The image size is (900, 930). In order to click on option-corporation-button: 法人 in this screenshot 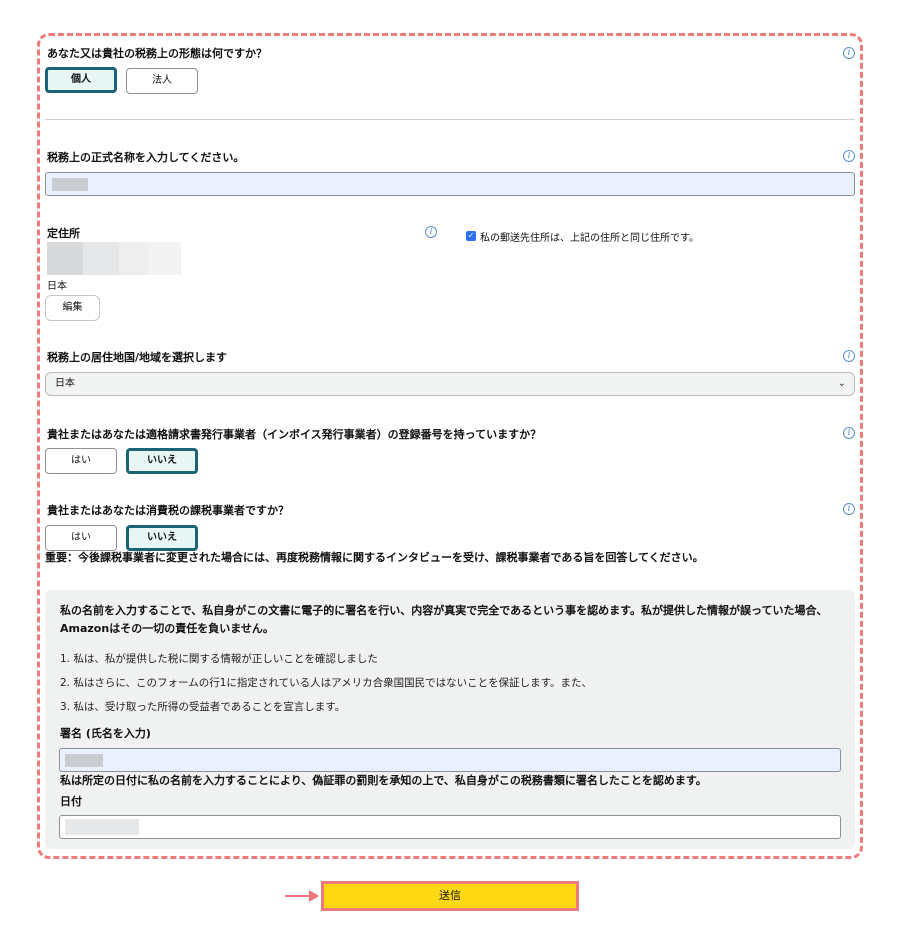, I will do `click(162, 81)`.